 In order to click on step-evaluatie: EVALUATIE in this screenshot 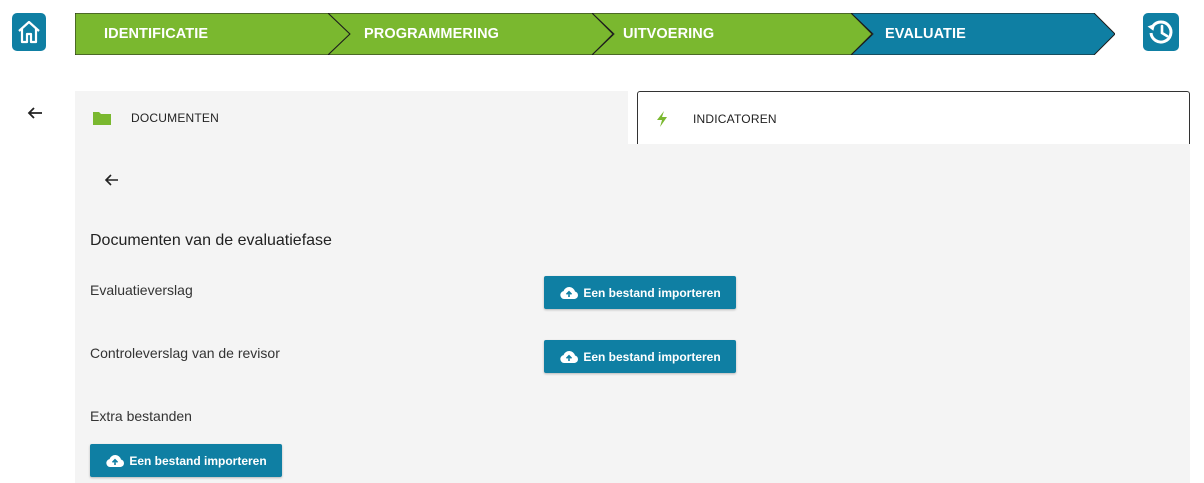, I will do `click(983, 34)`.